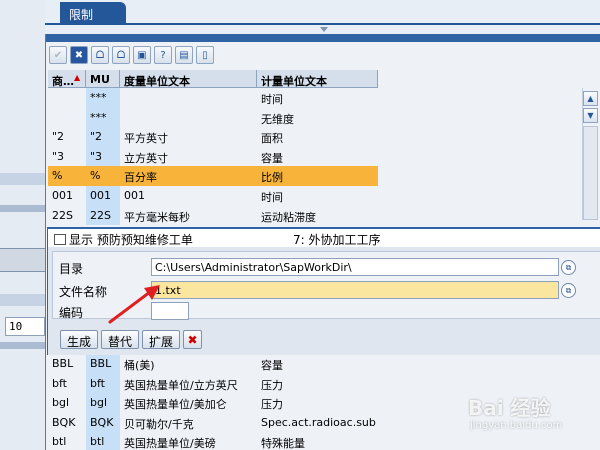  Describe the element at coordinates (213, 215) in the screenshot. I see `table-row: 22S 22S 平方毫米每秒 运动粘滞度` at that location.